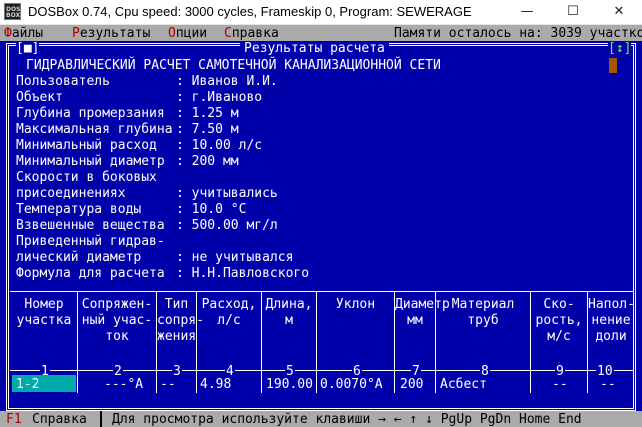 The width and height of the screenshot is (642, 427). Describe the element at coordinates (90, 273) in the screenshot. I see `param-label: Формула для расчета` at that location.